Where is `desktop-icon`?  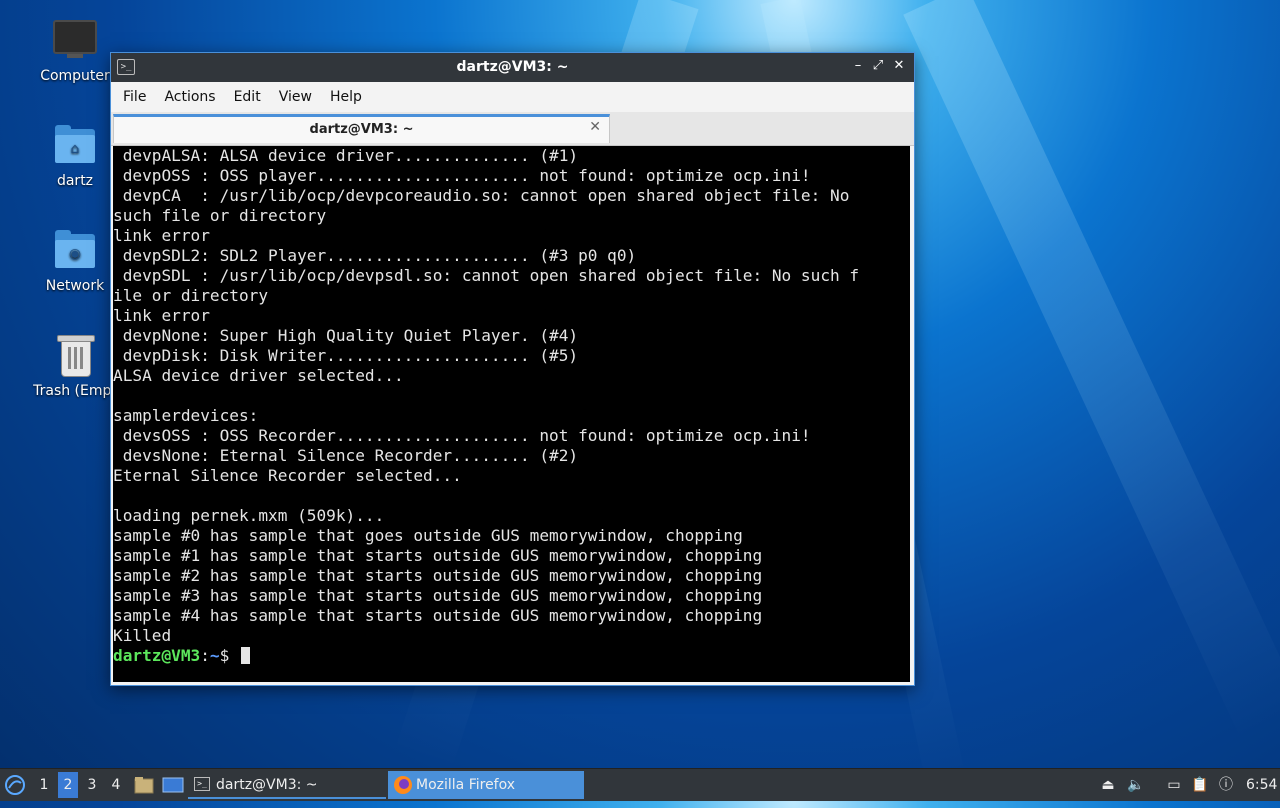 desktop-icon is located at coordinates (173, 785).